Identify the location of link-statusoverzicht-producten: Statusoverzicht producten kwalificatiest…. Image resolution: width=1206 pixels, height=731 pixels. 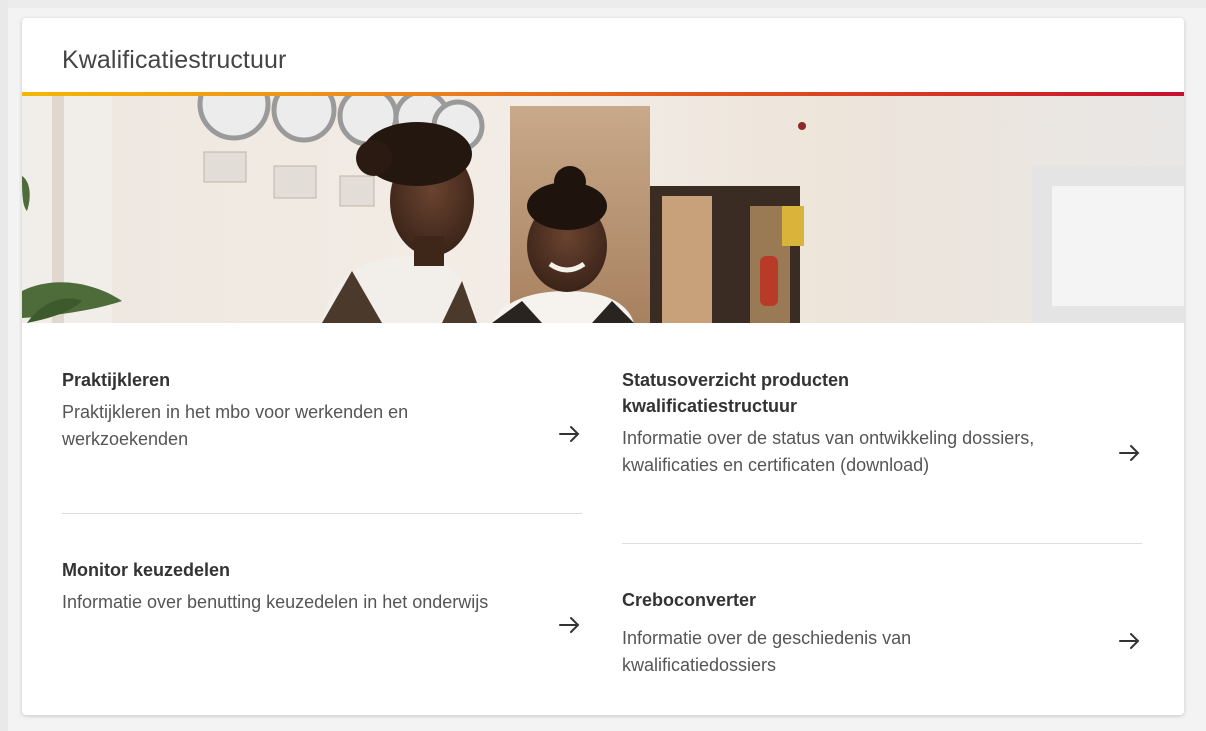
(882, 452).